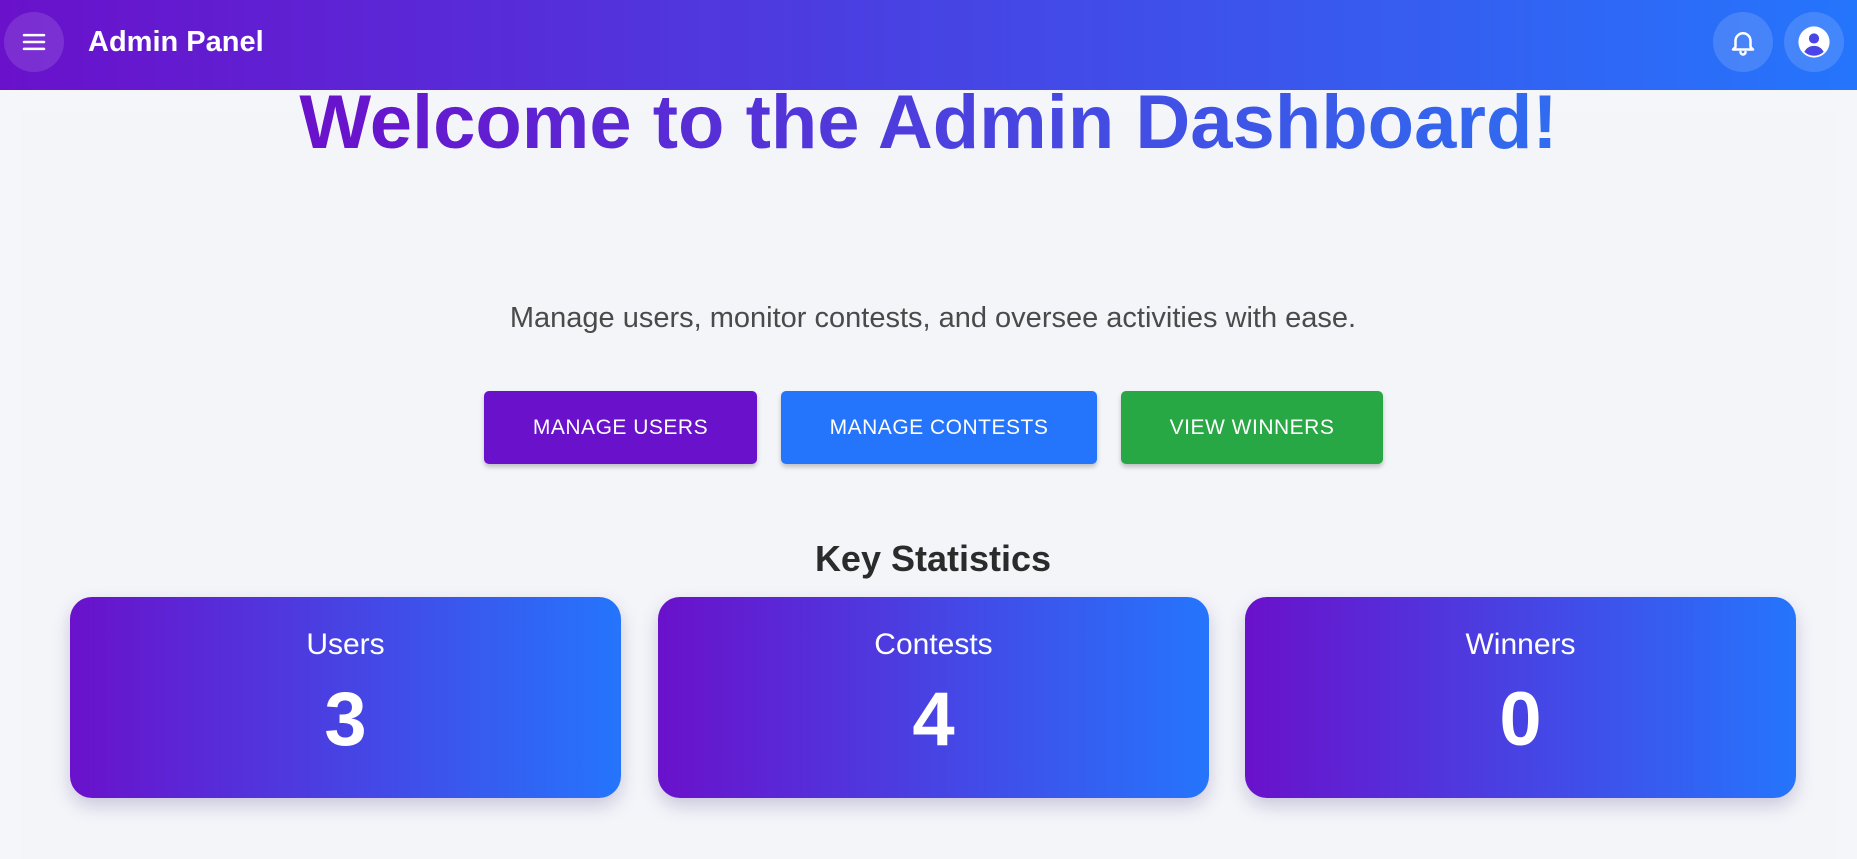 The height and width of the screenshot is (859, 1857). I want to click on app-title: Admin Panel, so click(176, 42).